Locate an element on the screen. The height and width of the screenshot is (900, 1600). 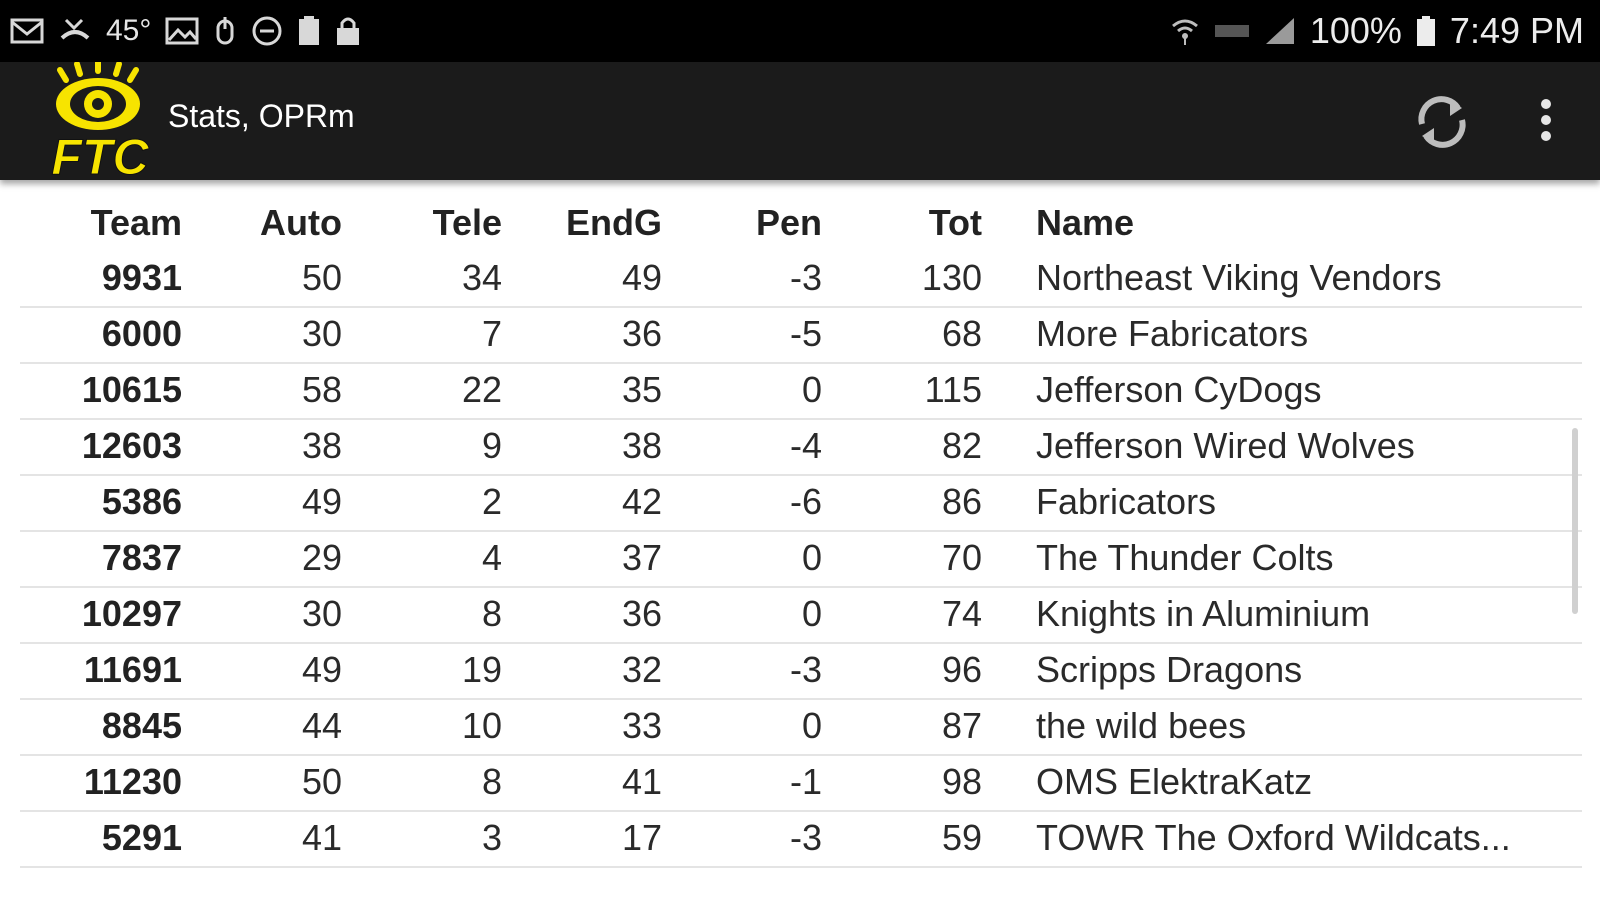
cell-pen: -4 is located at coordinates (805, 445).